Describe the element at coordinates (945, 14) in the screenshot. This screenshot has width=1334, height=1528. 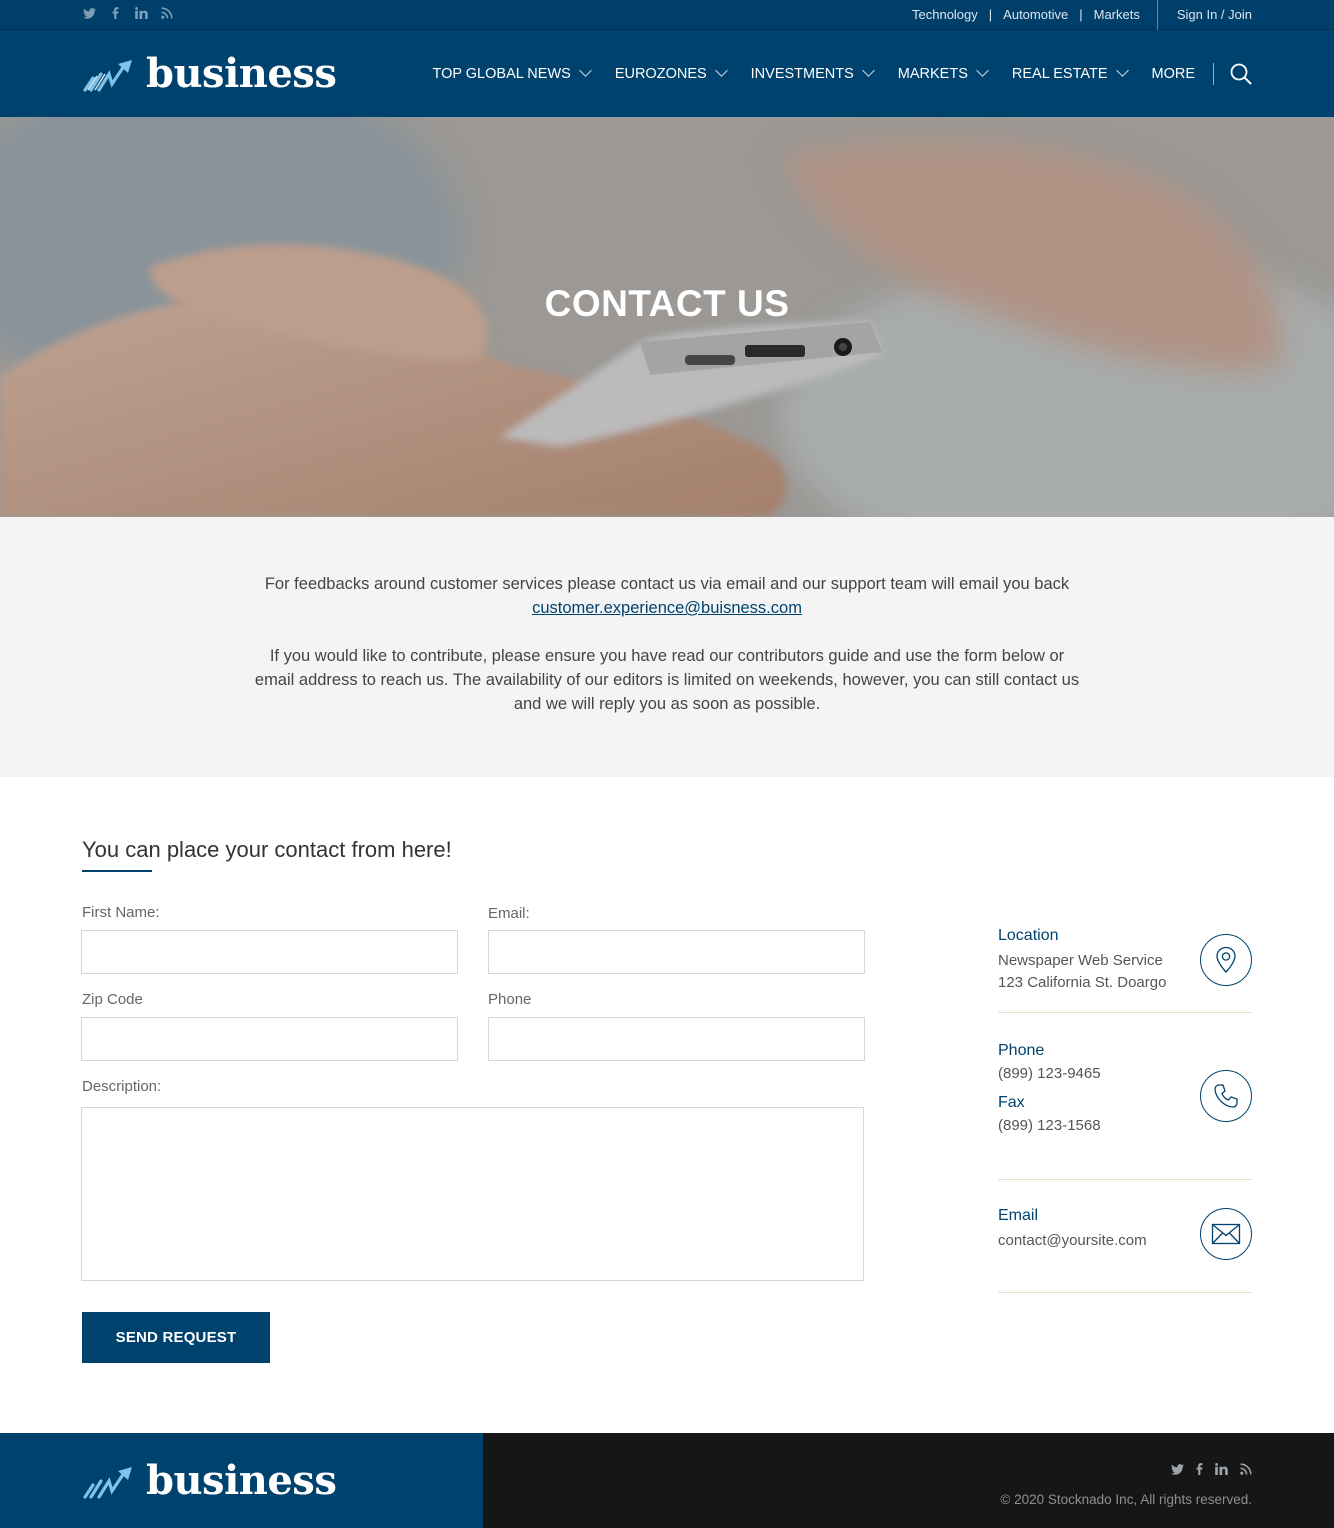
I see `toplink-technology: Technology` at that location.